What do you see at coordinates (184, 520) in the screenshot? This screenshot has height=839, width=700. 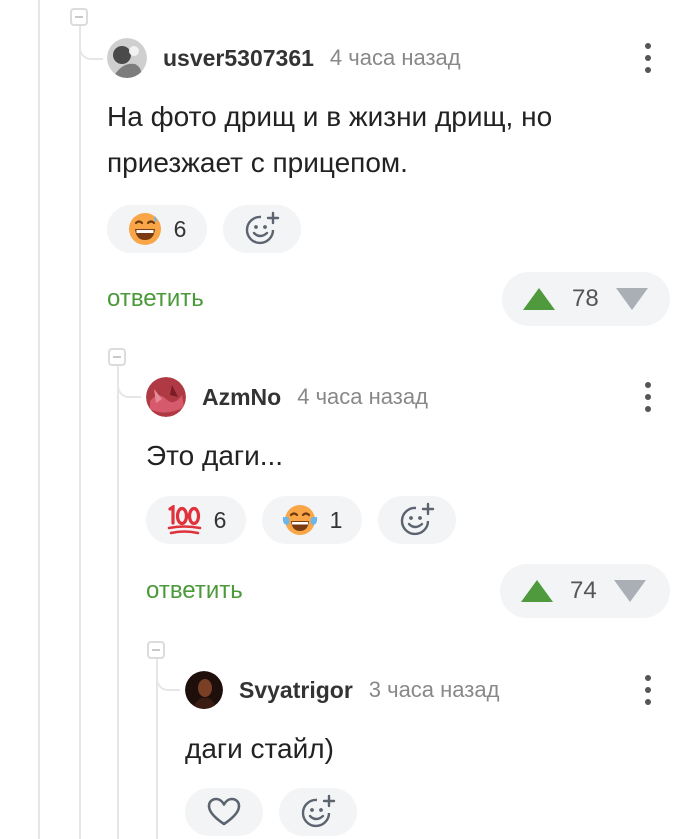 I see `hundred-points-emoji` at bounding box center [184, 520].